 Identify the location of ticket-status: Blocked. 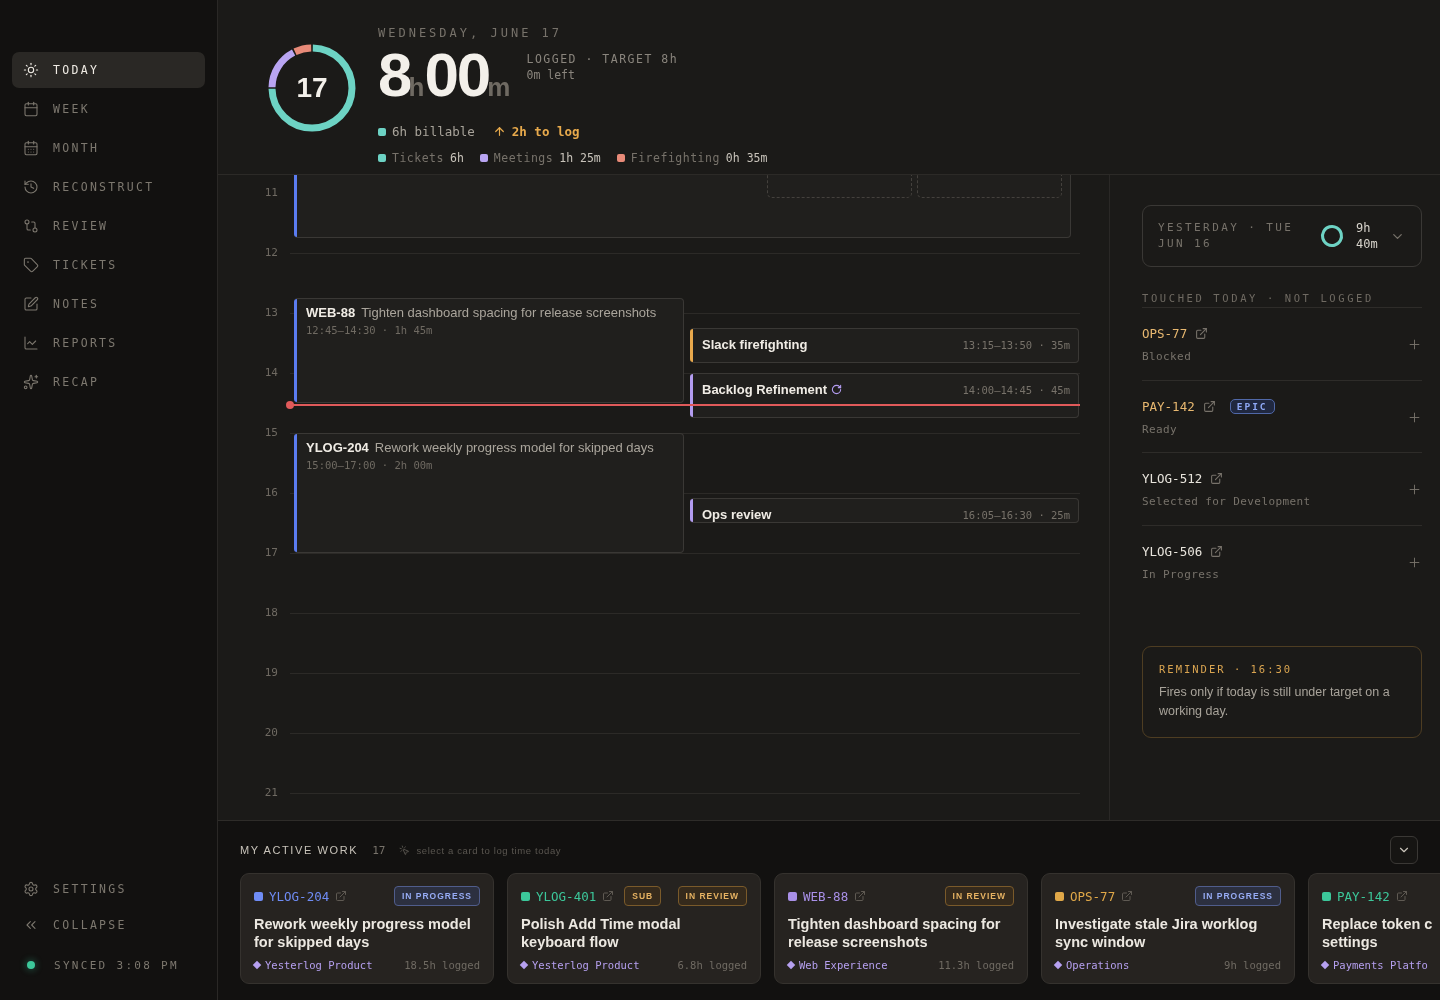
(1167, 357).